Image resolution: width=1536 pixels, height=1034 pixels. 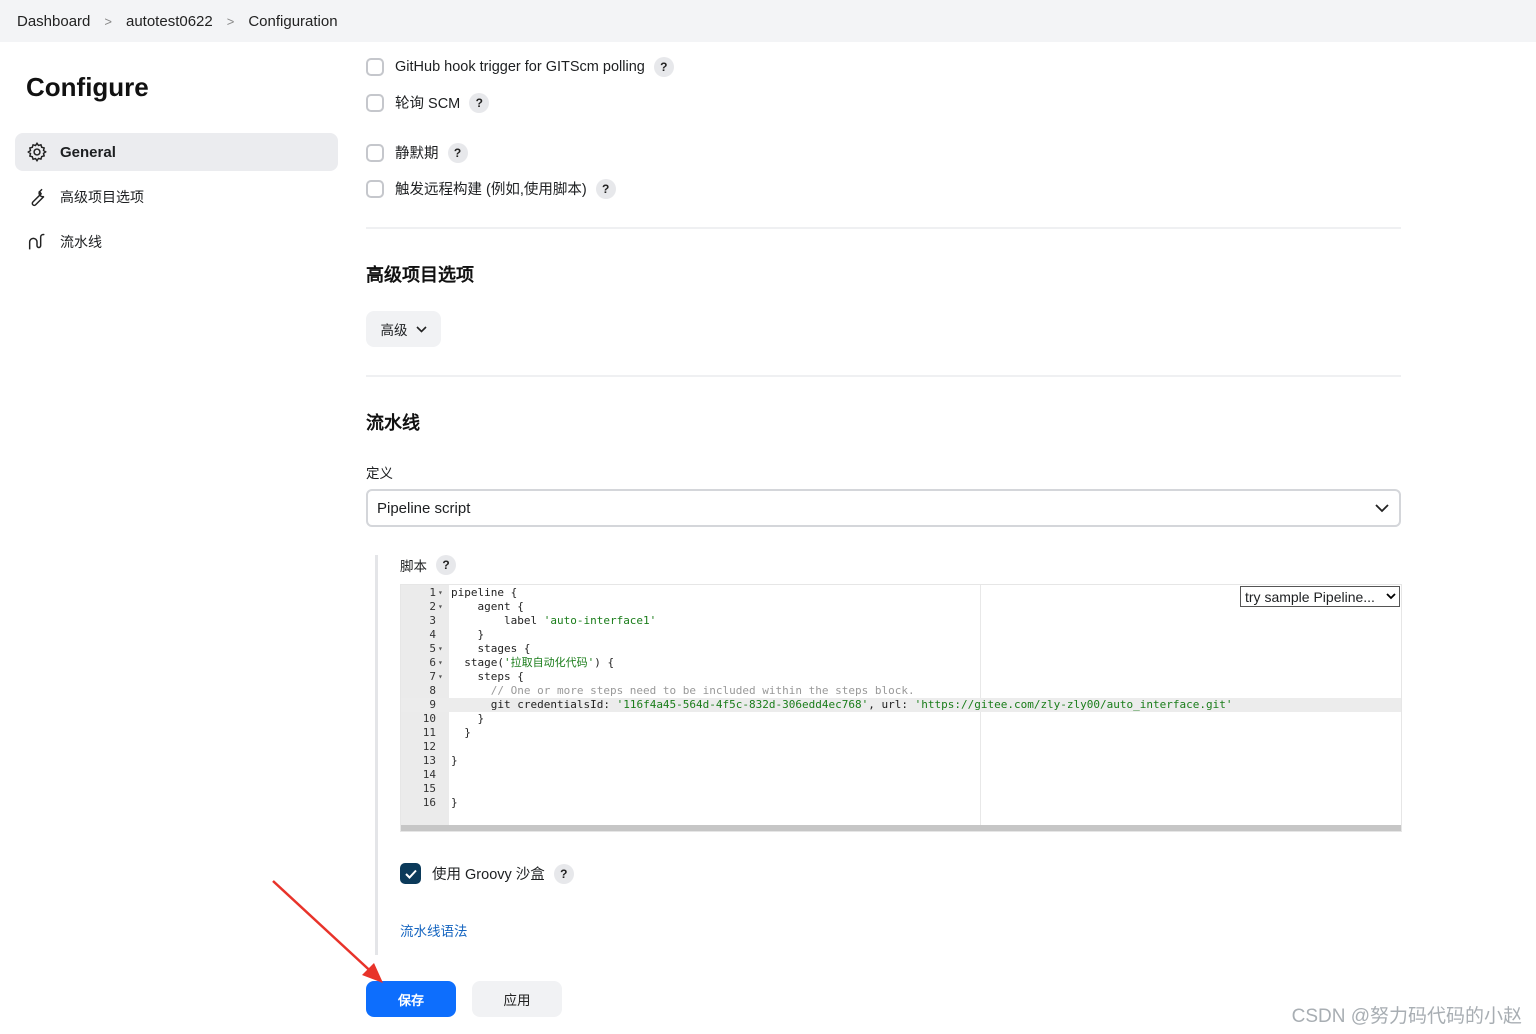 I want to click on code-line: 12, so click(x=901, y=747).